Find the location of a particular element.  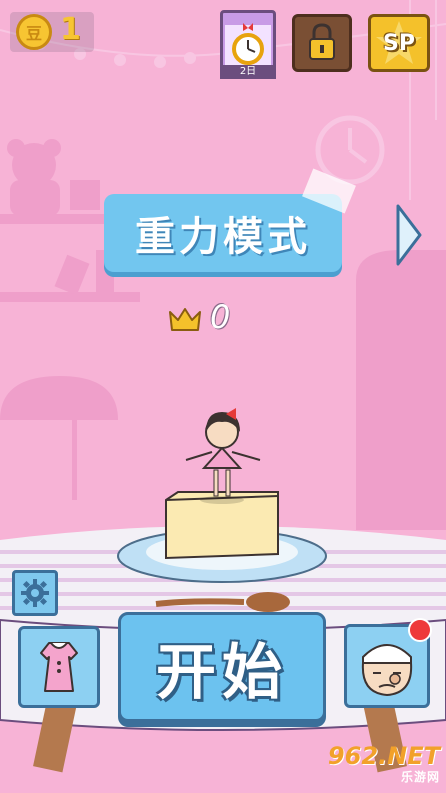

mode-title: 重力模式 is located at coordinates (223, 237).